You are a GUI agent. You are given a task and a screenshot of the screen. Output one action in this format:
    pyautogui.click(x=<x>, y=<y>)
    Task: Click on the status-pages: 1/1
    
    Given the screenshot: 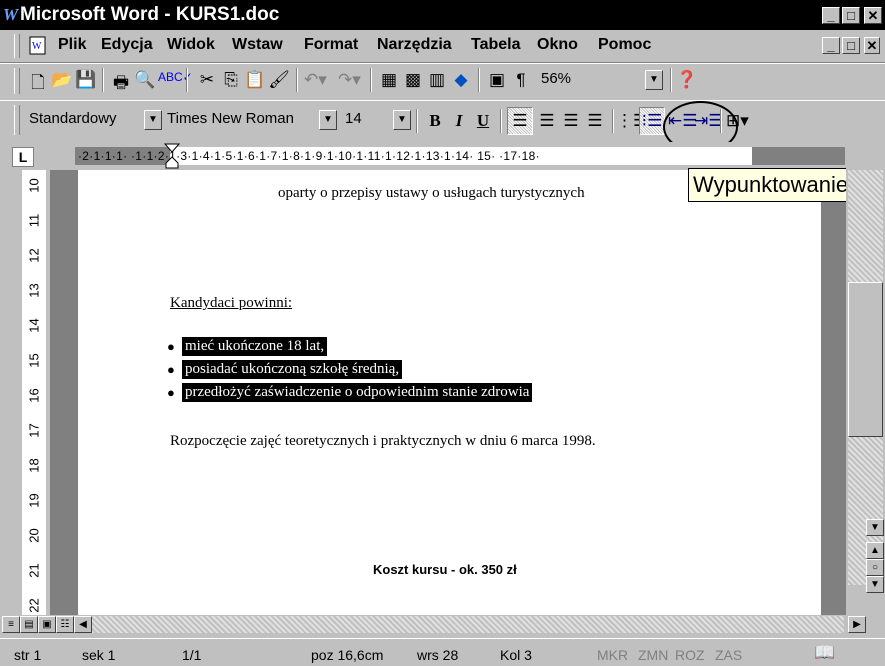 What is the action you would take?
    pyautogui.click(x=192, y=655)
    